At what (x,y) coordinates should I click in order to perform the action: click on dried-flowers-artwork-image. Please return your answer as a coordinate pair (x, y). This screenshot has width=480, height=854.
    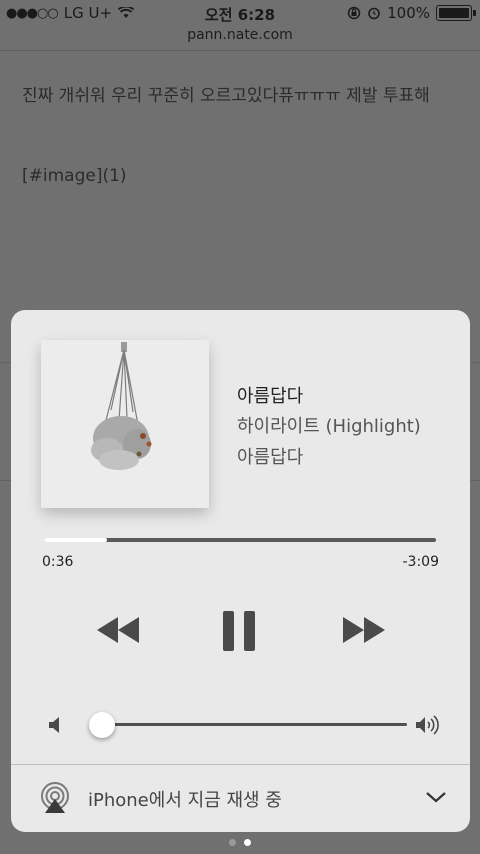
    Looking at the image, I should click on (125, 424).